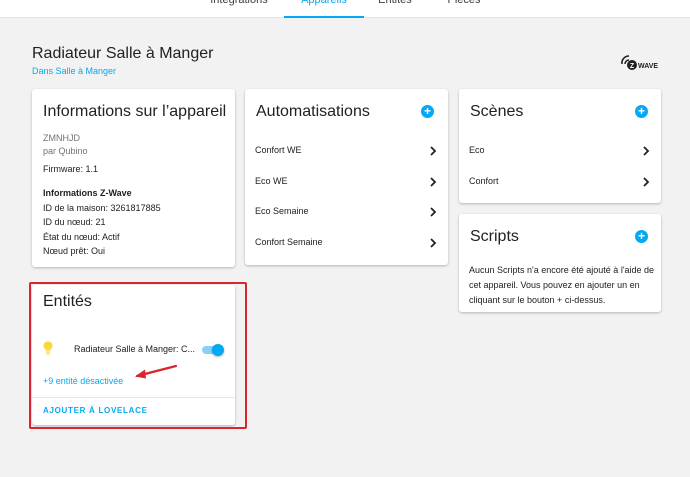 Image resolution: width=690 pixels, height=477 pixels. I want to click on tab-devices: Appareils, so click(324, 7).